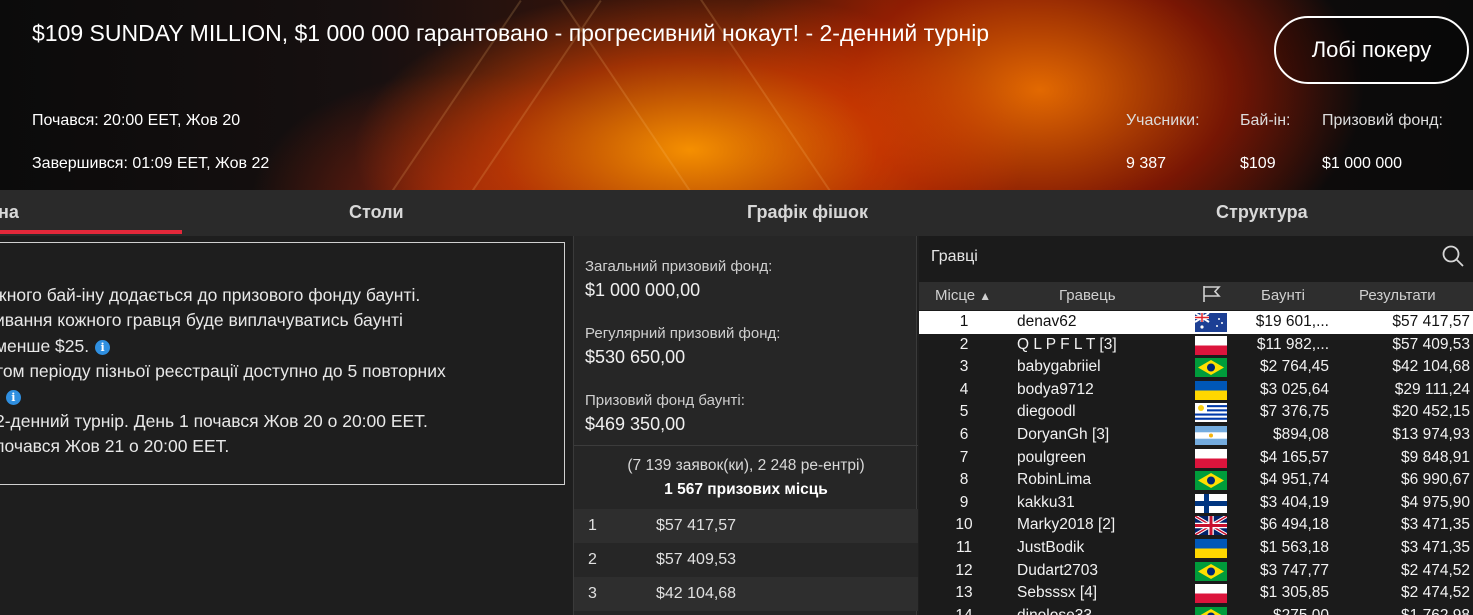 The image size is (1473, 615). I want to click on player-result: $6 990,67, so click(1435, 480).